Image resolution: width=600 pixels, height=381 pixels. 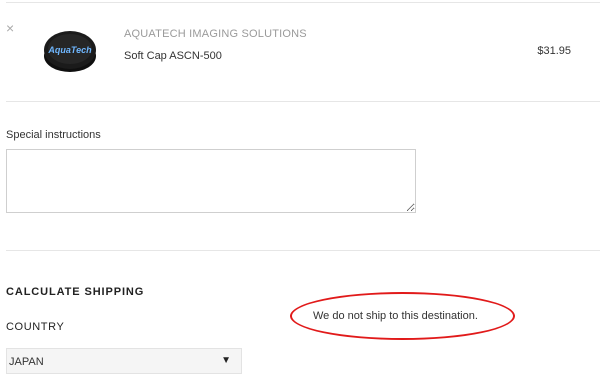 What do you see at coordinates (303, 2) in the screenshot?
I see `top-divider` at bounding box center [303, 2].